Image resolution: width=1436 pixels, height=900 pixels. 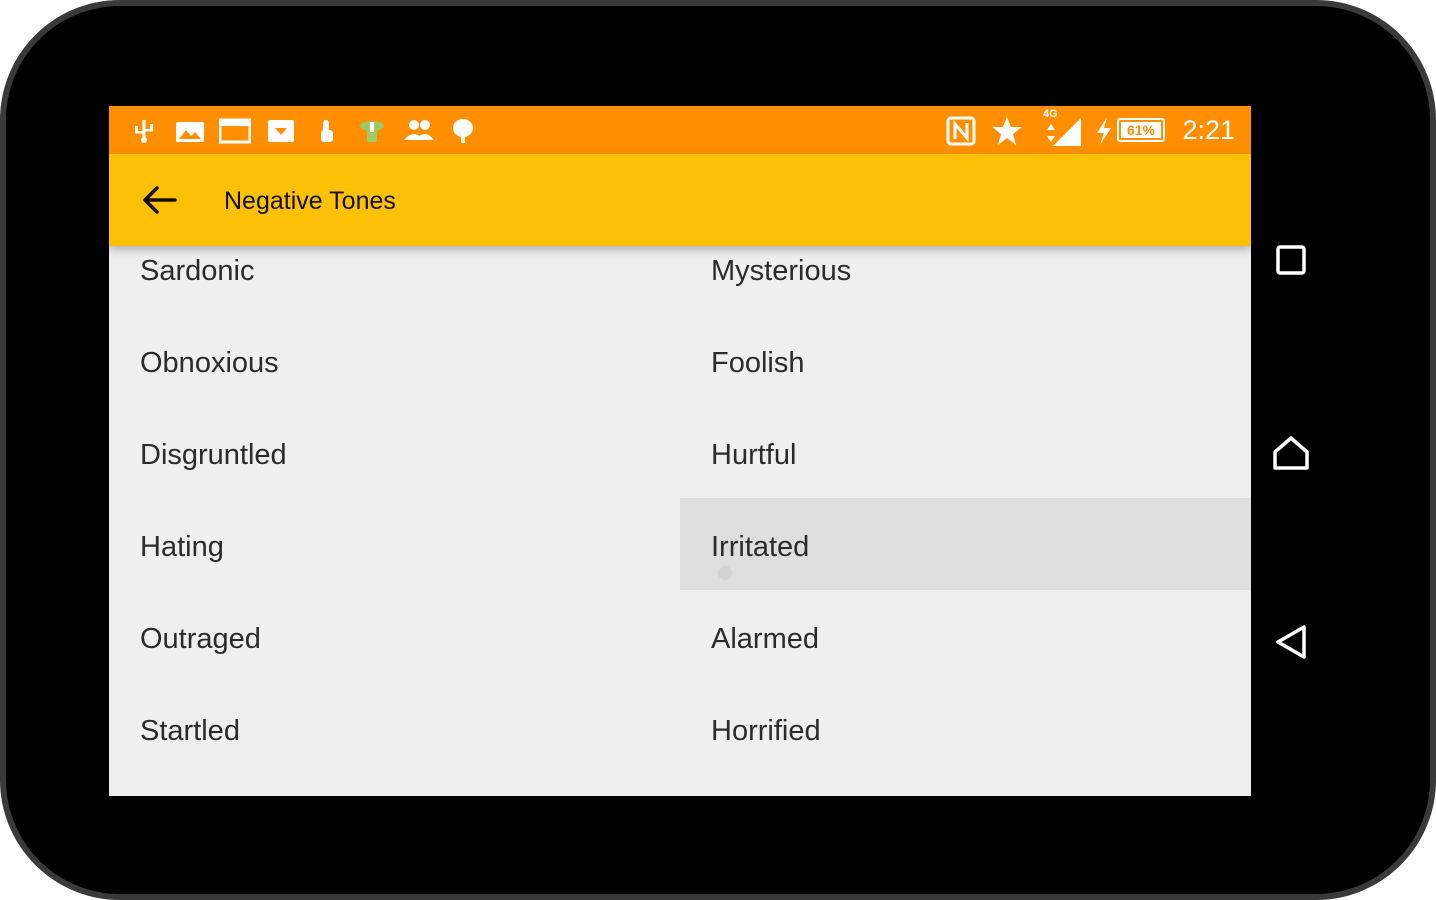 I want to click on battery-percent: 61%, so click(x=1141, y=130).